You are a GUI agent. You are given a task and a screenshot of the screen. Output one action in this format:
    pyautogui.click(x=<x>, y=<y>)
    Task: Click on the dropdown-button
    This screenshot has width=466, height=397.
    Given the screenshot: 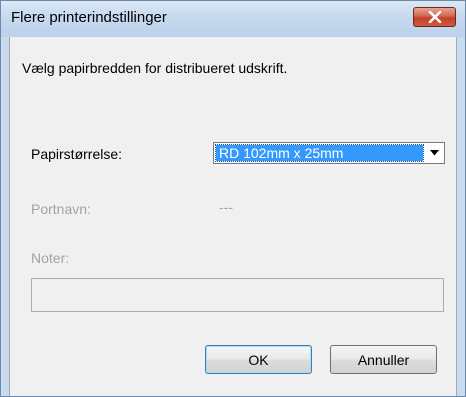 What is the action you would take?
    pyautogui.click(x=434, y=153)
    